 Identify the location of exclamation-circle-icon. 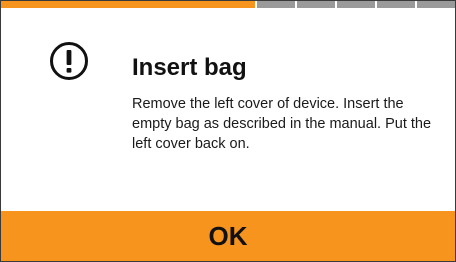
(69, 61).